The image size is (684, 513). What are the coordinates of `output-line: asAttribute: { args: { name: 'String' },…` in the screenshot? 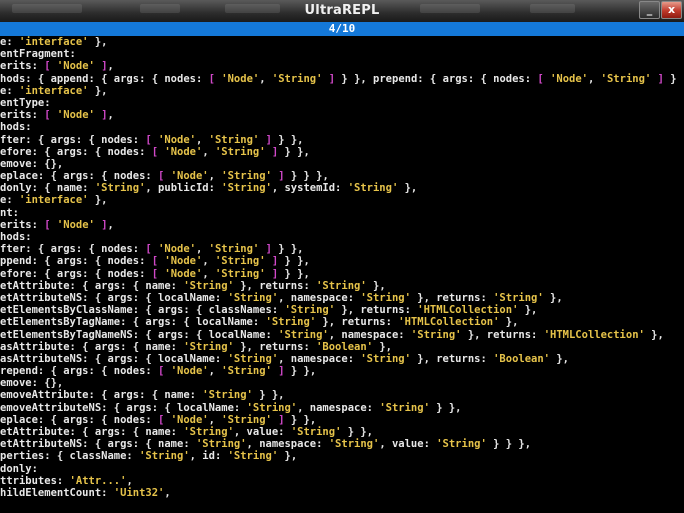 It's located at (342, 347).